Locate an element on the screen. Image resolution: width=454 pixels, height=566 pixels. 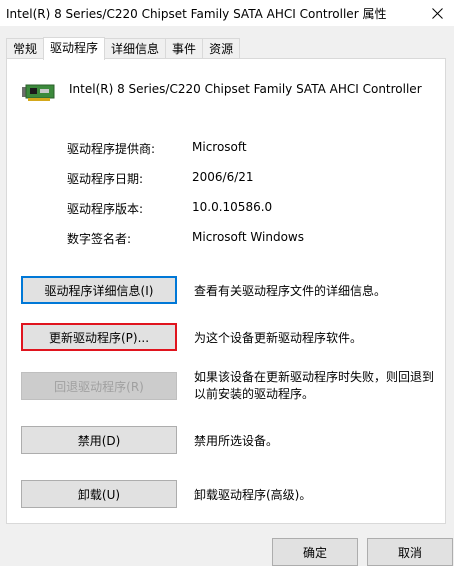
tab-strip: 常规 驱动程序 详细信息 事件 资源 is located at coordinates (123, 48).